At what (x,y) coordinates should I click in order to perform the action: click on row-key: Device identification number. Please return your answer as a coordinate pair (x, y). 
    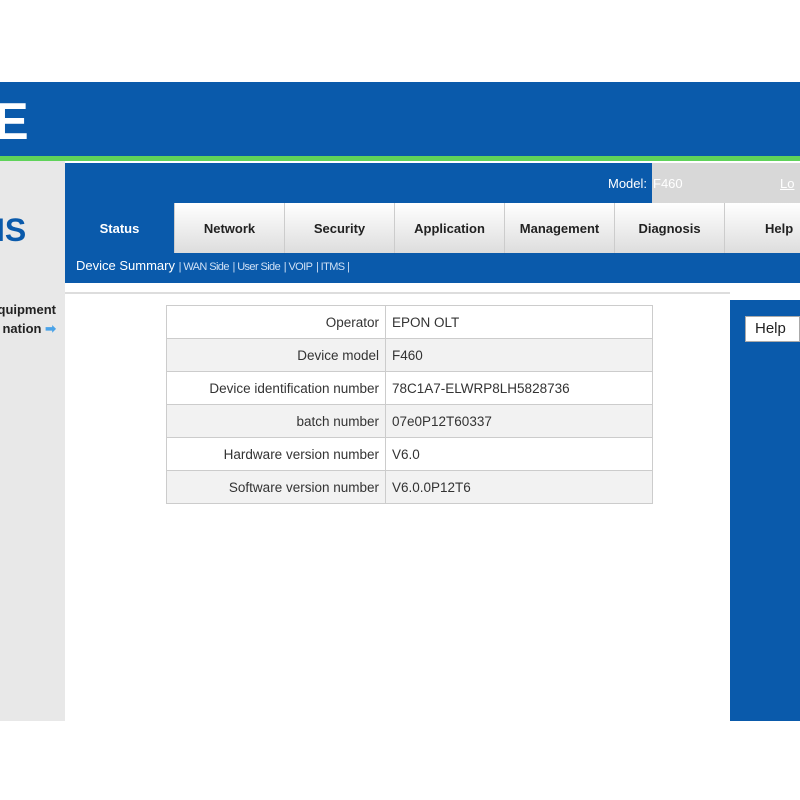
    Looking at the image, I should click on (276, 388).